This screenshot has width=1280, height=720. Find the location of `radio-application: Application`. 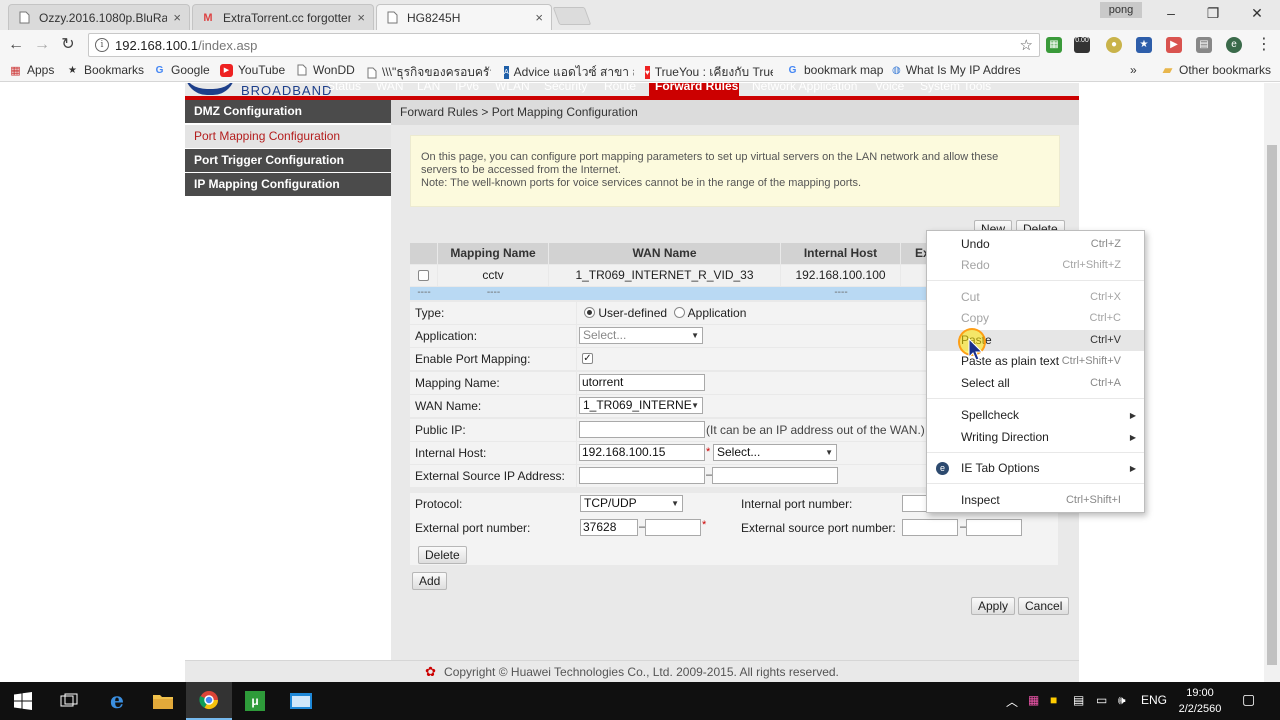

radio-application: Application is located at coordinates (710, 313).